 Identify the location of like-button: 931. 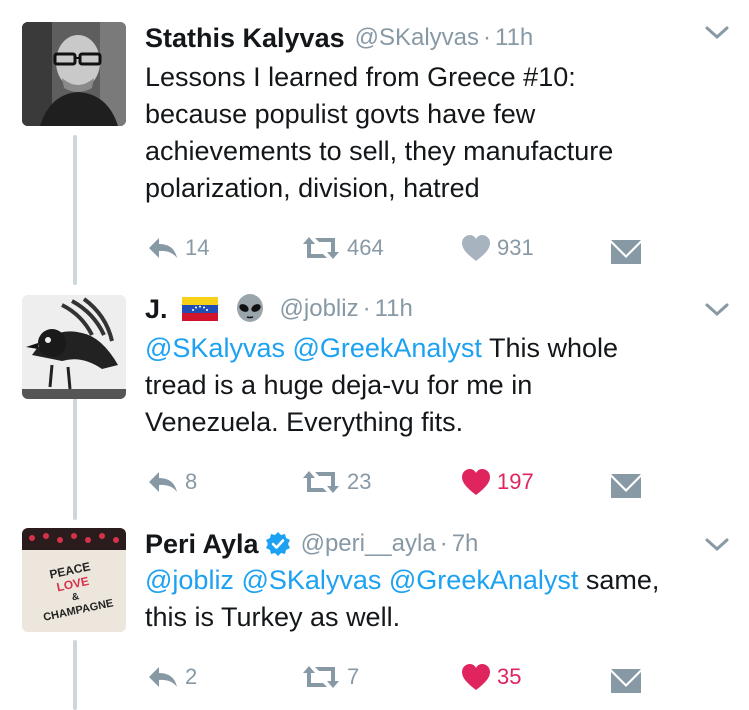
(497, 248).